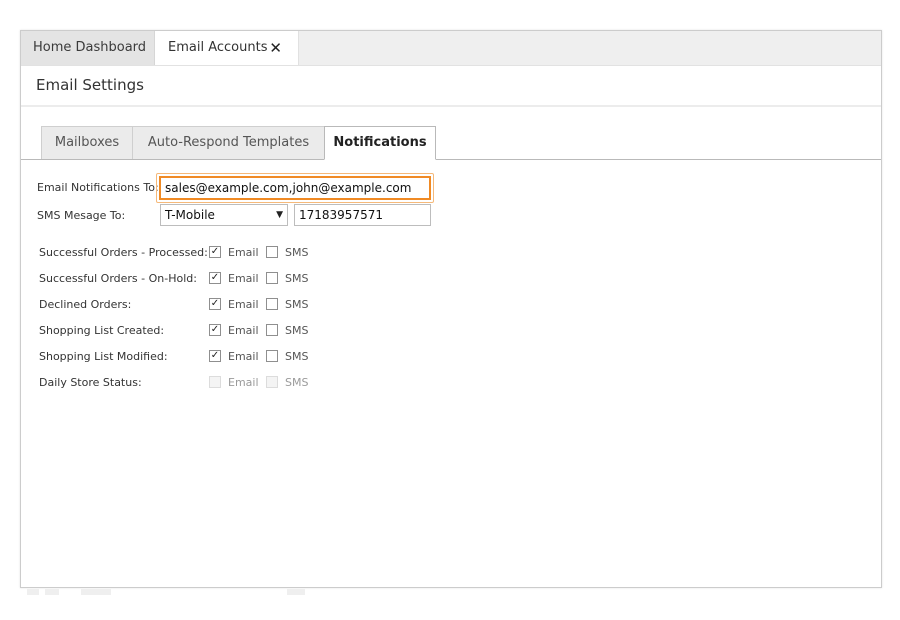  What do you see at coordinates (295, 188) in the screenshot?
I see `email-notifications-input` at bounding box center [295, 188].